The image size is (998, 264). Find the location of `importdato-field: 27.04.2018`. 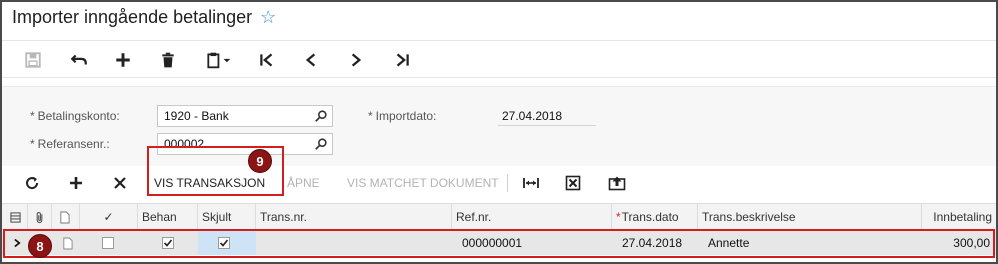

importdato-field: 27.04.2018 is located at coordinates (547, 116).